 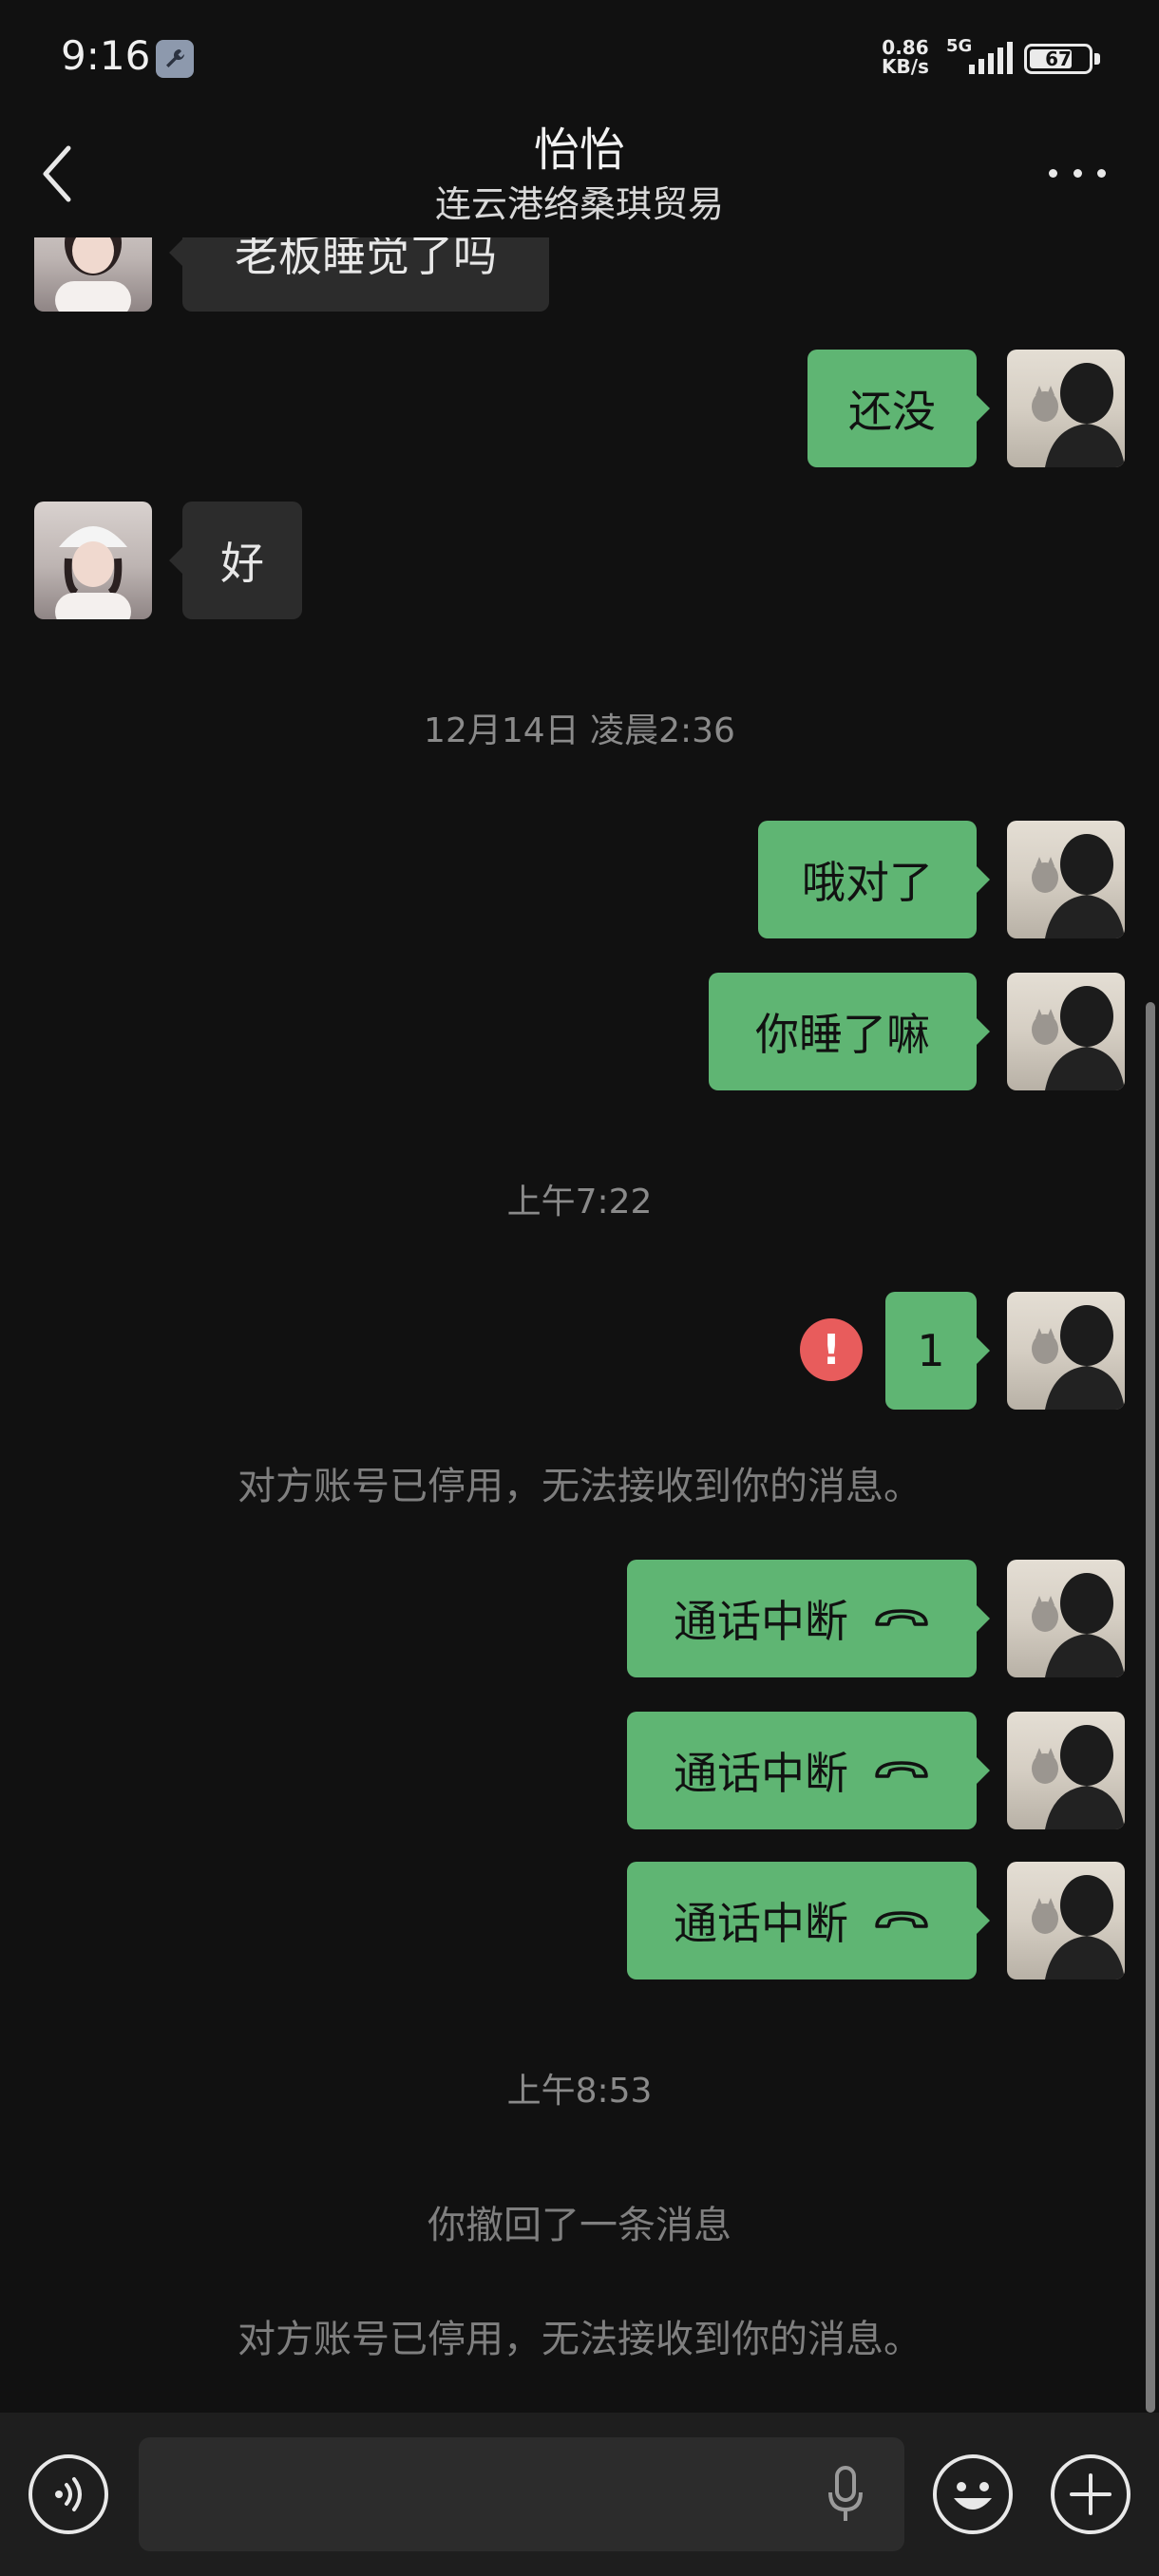 What do you see at coordinates (867, 882) in the screenshot?
I see `message-text: 哦对了` at bounding box center [867, 882].